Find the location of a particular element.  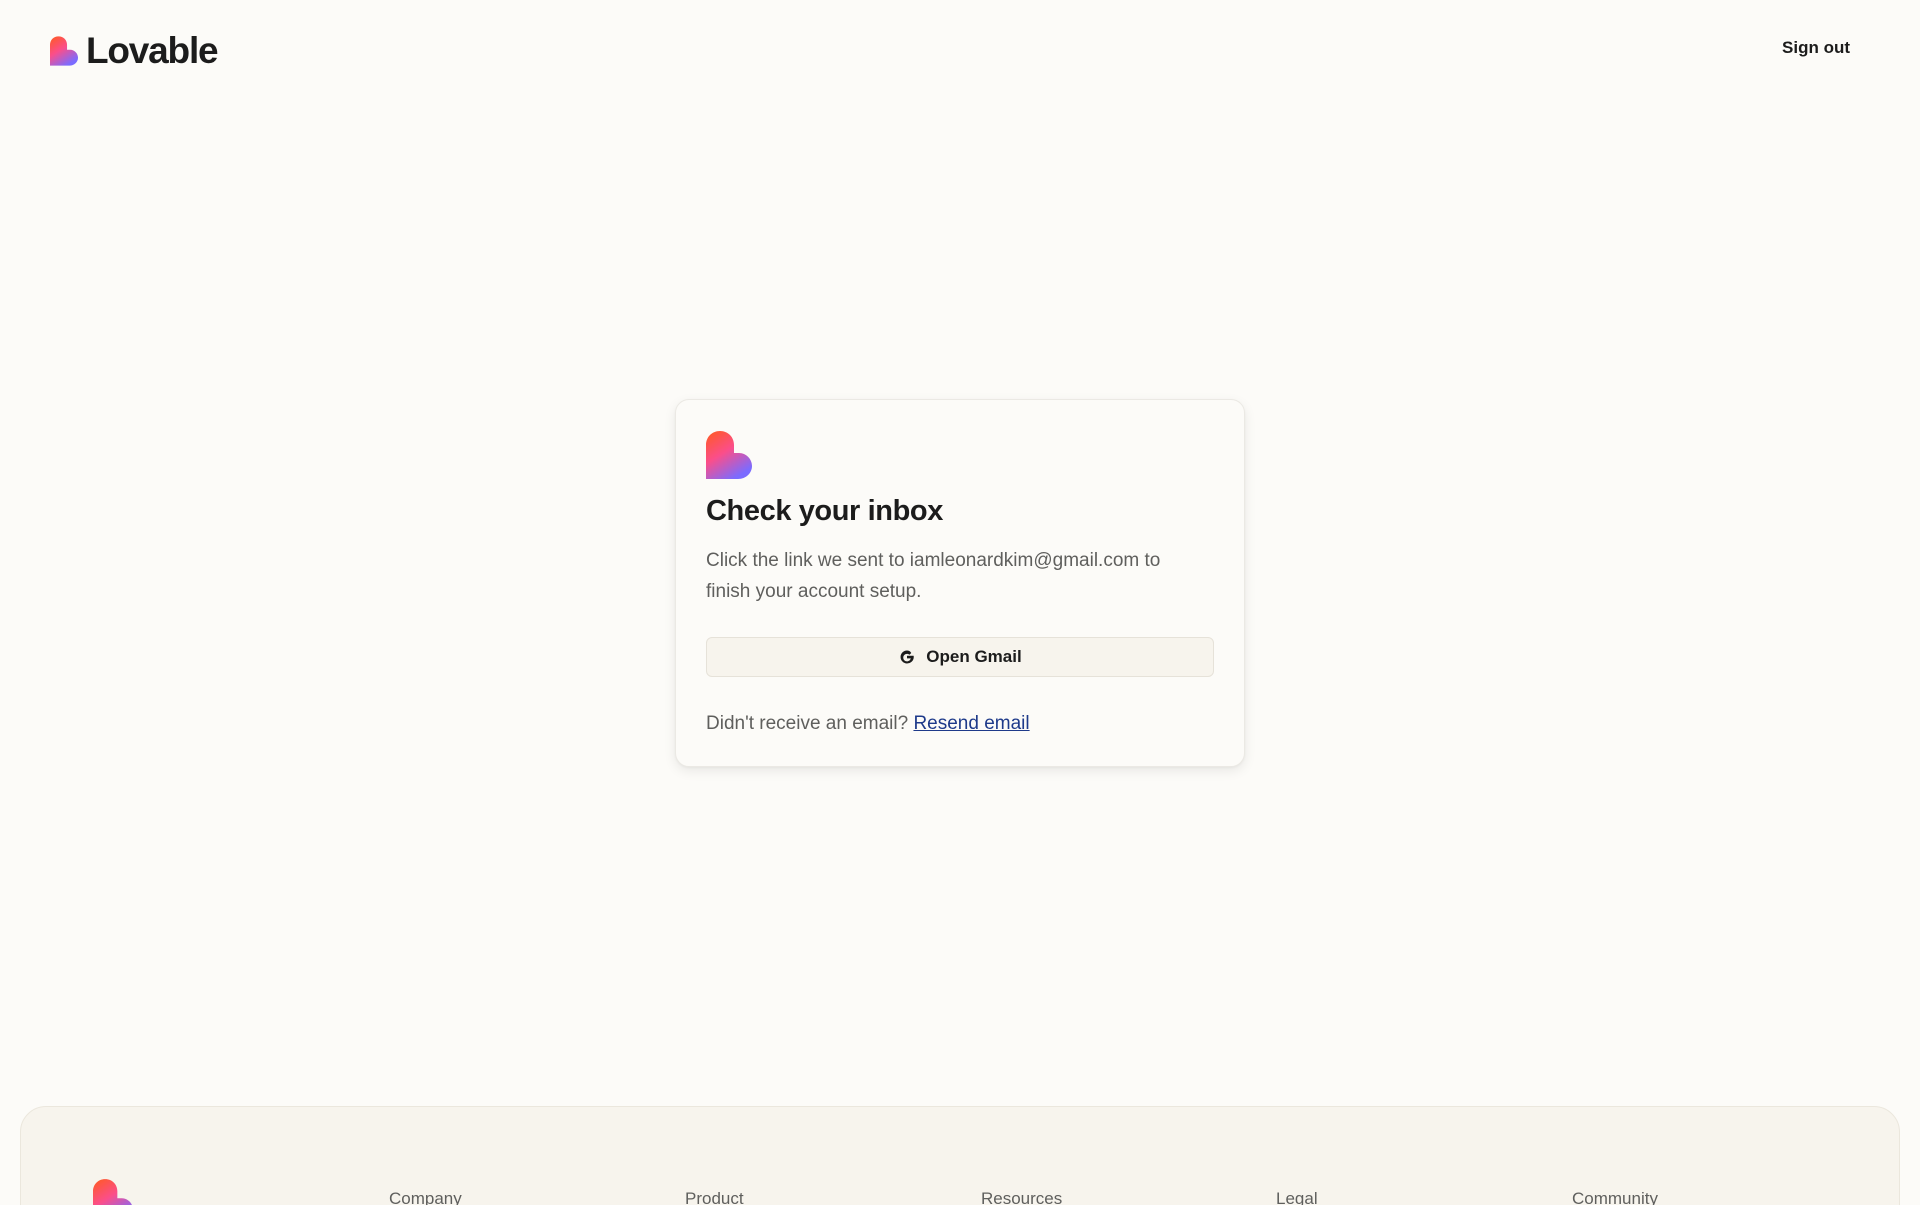

footer-column-legal: Legal is located at coordinates (1297, 1197).